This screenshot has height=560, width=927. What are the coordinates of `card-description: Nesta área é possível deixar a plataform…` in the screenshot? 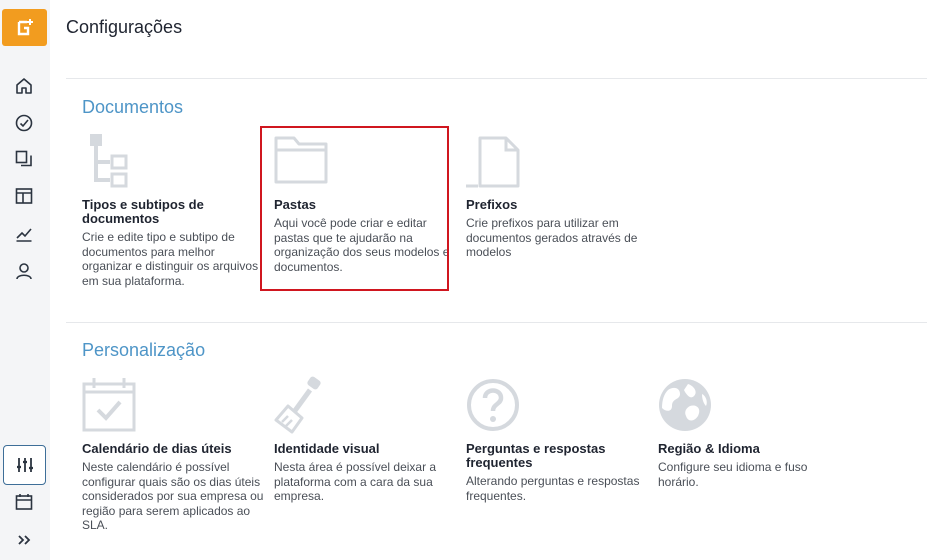 It's located at (355, 481).